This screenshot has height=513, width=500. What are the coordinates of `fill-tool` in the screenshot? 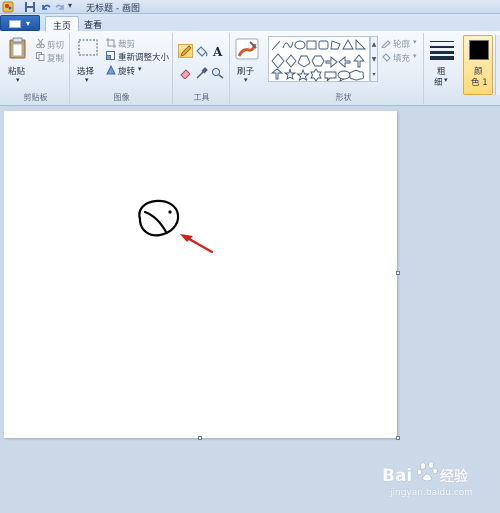 It's located at (201, 51).